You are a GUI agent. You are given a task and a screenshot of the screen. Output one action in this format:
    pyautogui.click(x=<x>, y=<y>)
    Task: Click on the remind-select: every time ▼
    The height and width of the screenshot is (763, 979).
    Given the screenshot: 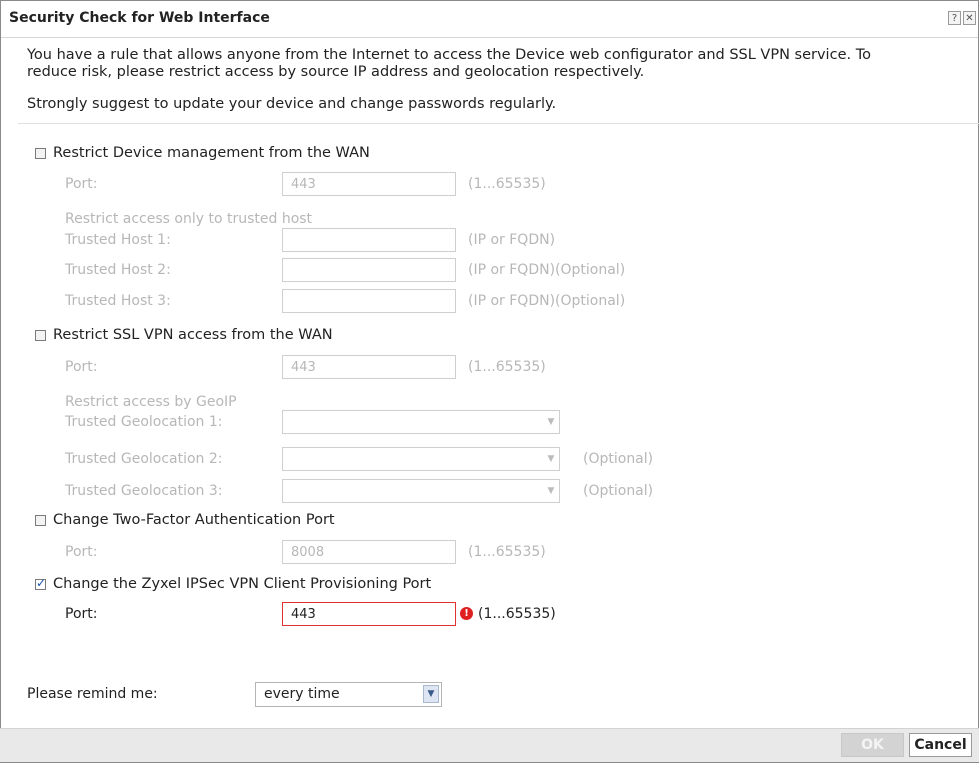 What is the action you would take?
    pyautogui.click(x=348, y=694)
    